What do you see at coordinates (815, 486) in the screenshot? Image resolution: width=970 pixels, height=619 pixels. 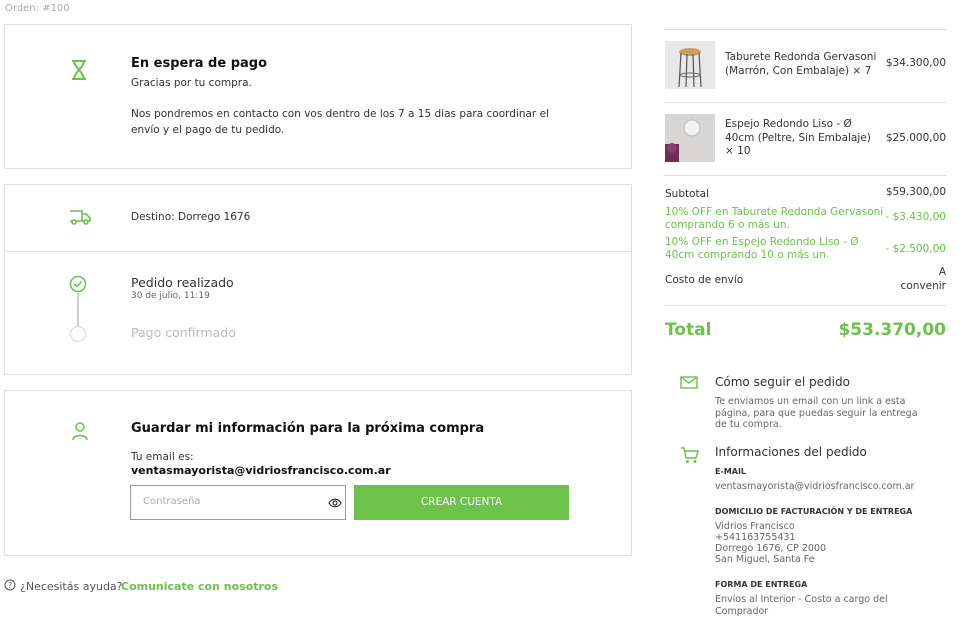 I see `info-email-value: ventasmayorista@vidriosfrancisco.com.ar` at bounding box center [815, 486].